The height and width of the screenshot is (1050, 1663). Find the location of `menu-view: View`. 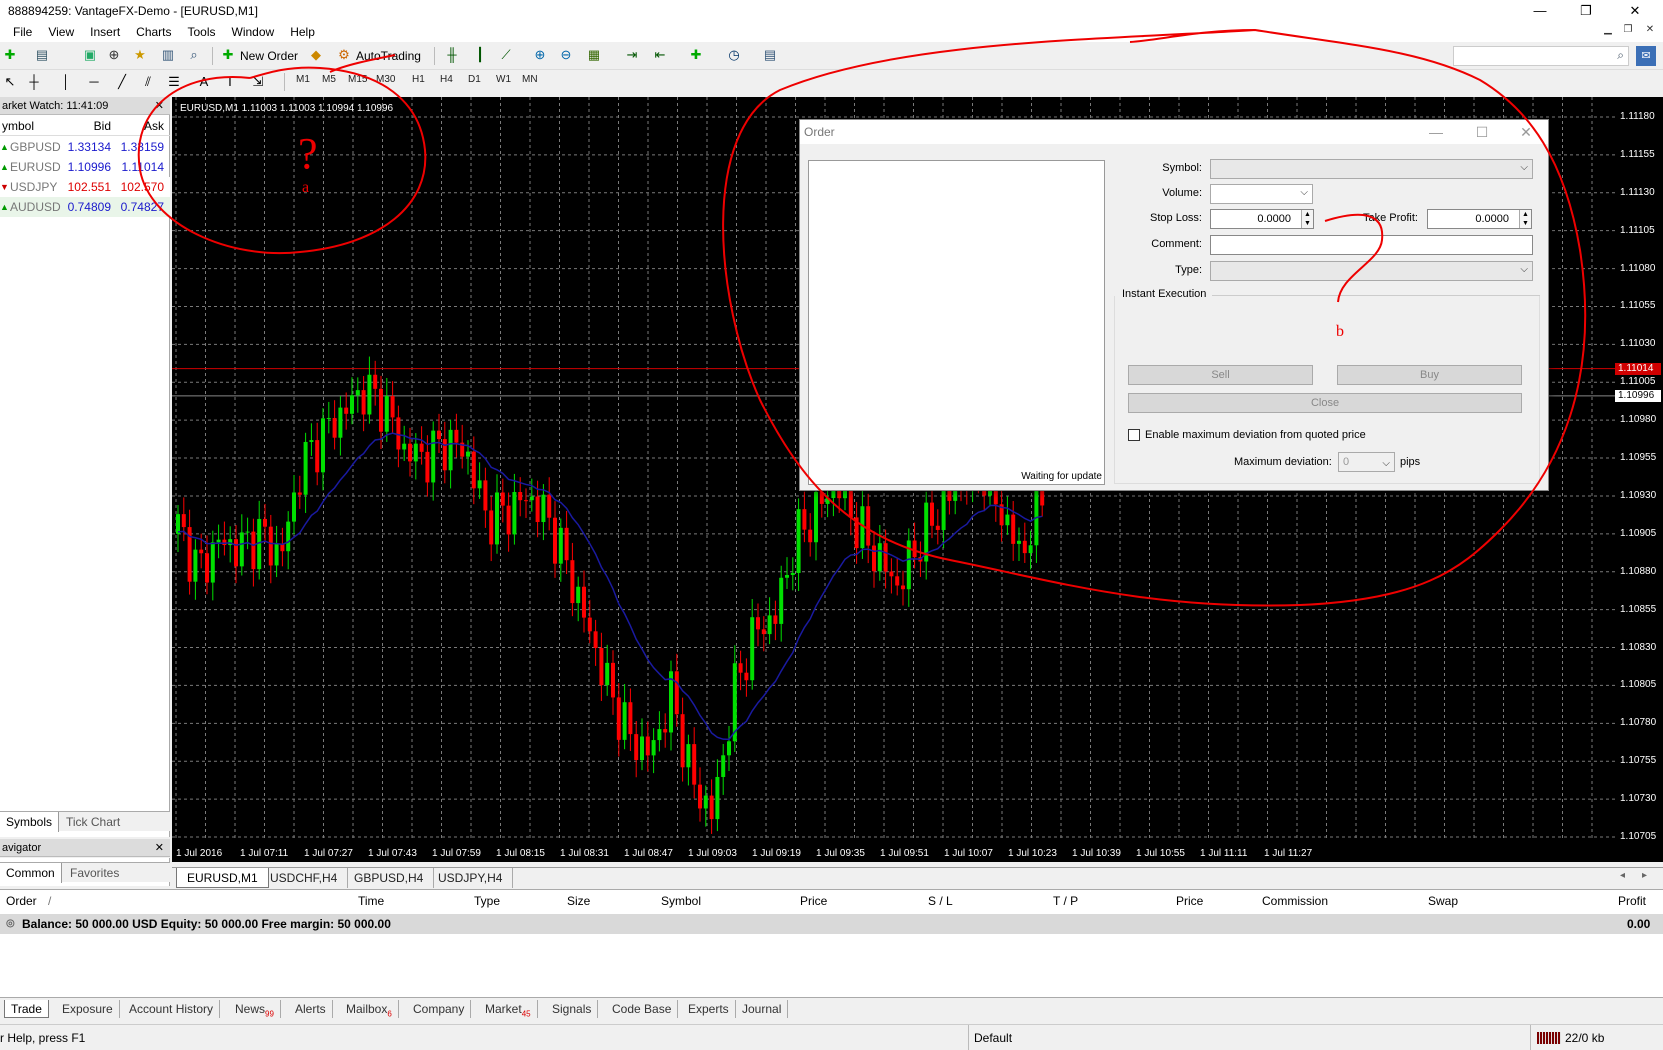

menu-view: View is located at coordinates (61, 32).